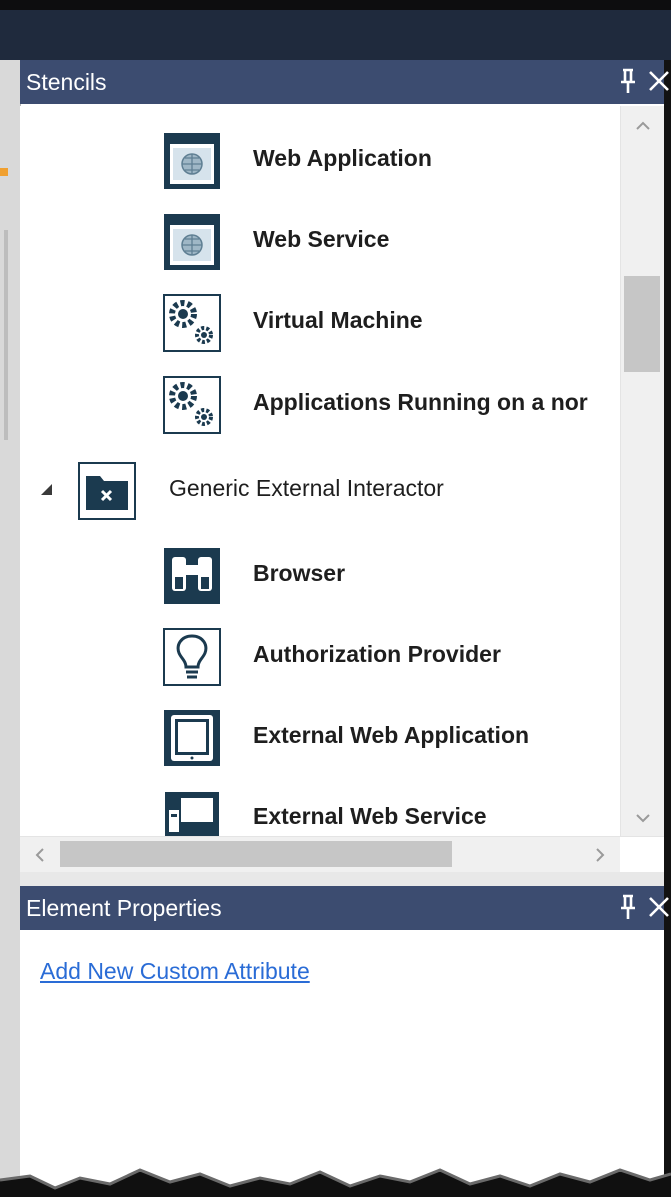  I want to click on web-application-icon, so click(192, 161).